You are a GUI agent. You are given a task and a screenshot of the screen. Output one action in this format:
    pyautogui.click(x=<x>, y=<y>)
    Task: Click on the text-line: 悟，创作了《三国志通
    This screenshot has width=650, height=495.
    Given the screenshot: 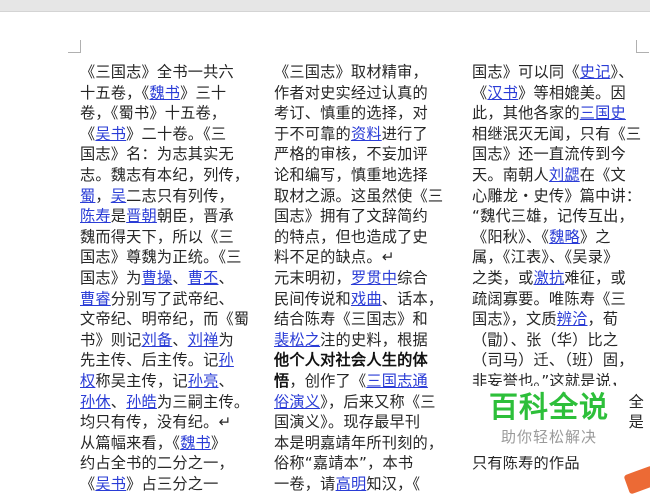 What is the action you would take?
    pyautogui.click(x=360, y=381)
    